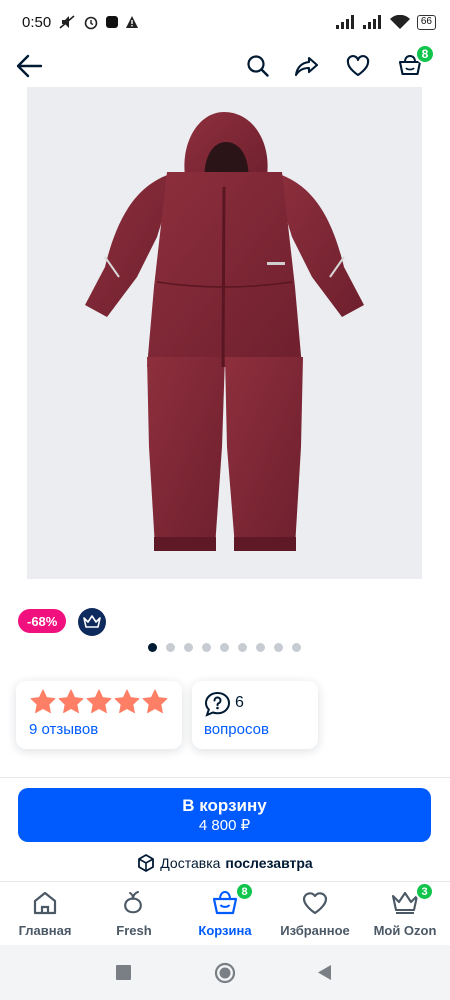  What do you see at coordinates (225, 22) in the screenshot?
I see `status-bar: 0:50 66` at bounding box center [225, 22].